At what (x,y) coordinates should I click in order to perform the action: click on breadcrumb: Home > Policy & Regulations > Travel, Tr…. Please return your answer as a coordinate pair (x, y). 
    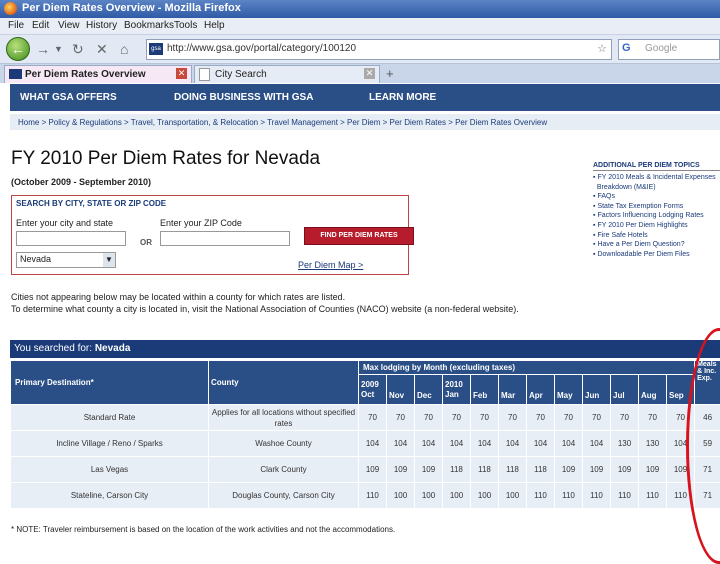
    Looking at the image, I should click on (365, 122).